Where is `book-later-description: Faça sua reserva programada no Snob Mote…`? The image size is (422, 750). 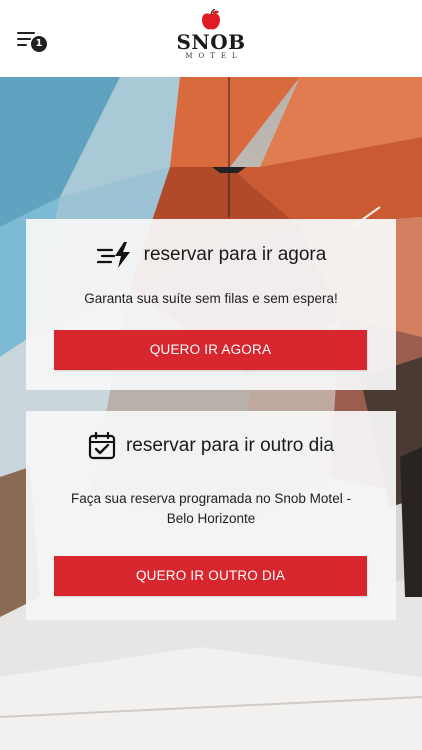
book-later-description: Faça sua reserva programada no Snob Mote… is located at coordinates (211, 508).